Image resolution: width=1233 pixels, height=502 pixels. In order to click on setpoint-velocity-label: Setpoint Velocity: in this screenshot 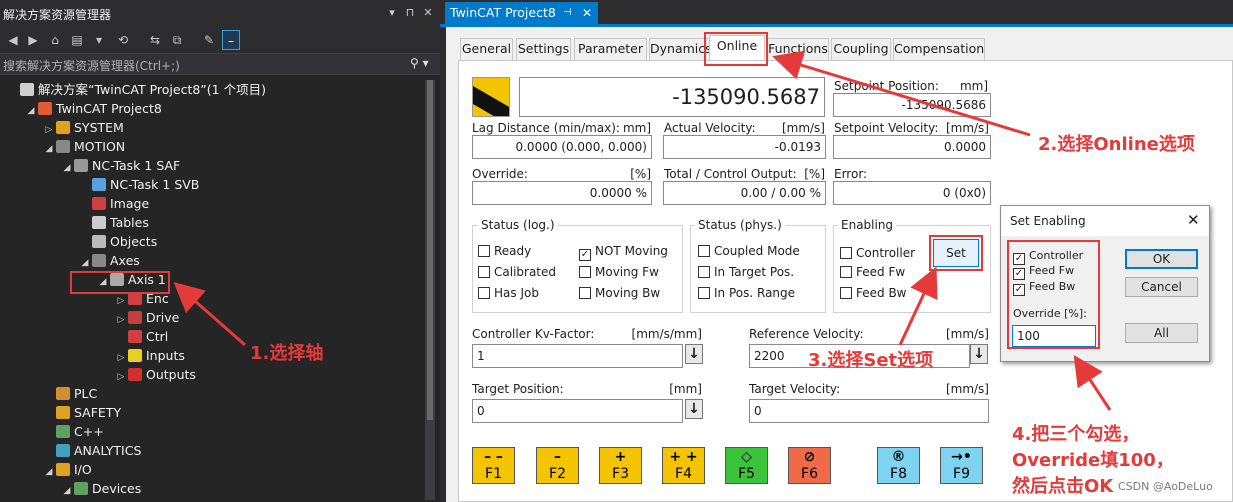, I will do `click(886, 128)`.